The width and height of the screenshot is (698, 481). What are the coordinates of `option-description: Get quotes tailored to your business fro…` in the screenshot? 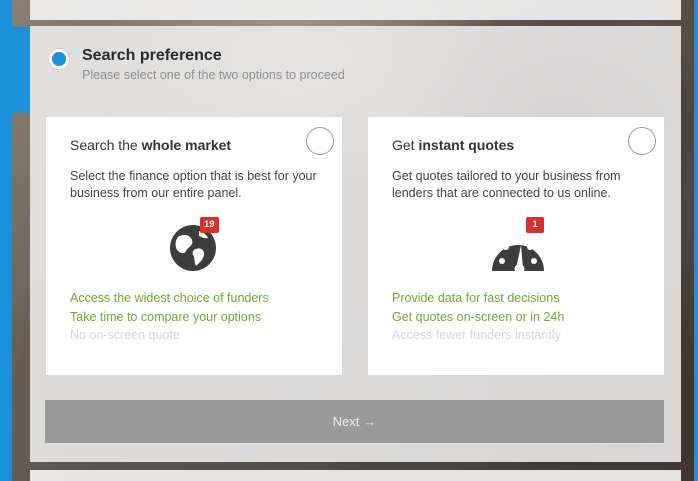 It's located at (506, 184).